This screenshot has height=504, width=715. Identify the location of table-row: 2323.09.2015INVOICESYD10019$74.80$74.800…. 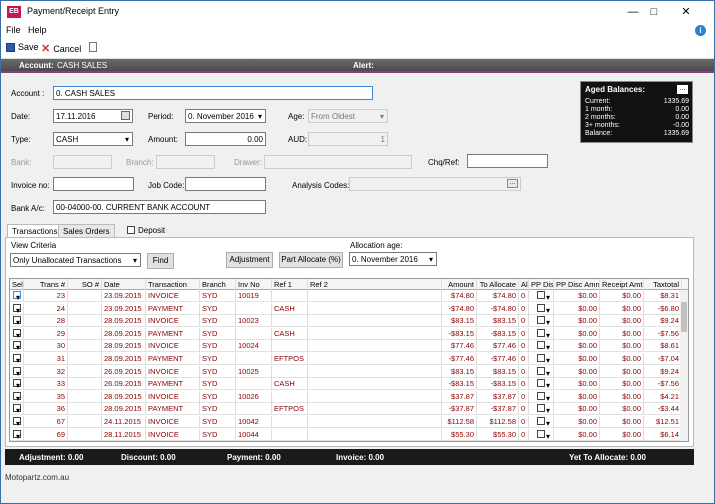
(346, 296).